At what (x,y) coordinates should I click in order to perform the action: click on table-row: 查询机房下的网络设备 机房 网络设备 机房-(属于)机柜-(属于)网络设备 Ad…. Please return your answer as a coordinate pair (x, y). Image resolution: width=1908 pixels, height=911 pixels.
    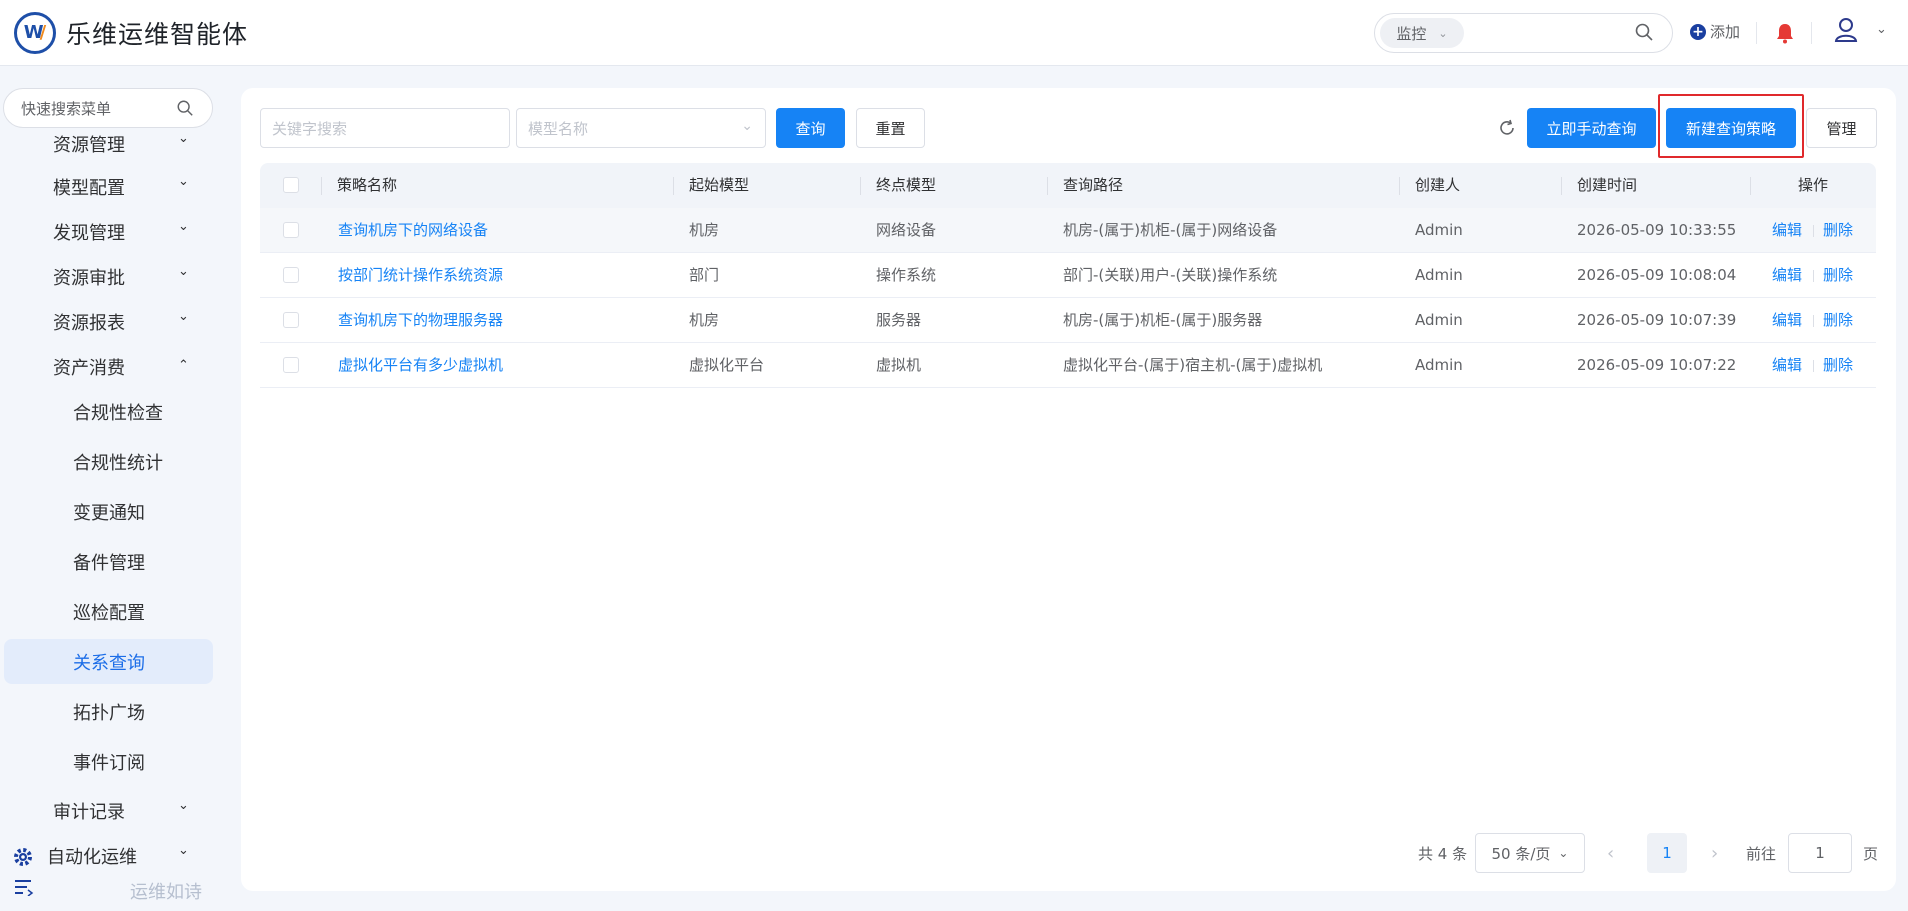
    Looking at the image, I should click on (1068, 230).